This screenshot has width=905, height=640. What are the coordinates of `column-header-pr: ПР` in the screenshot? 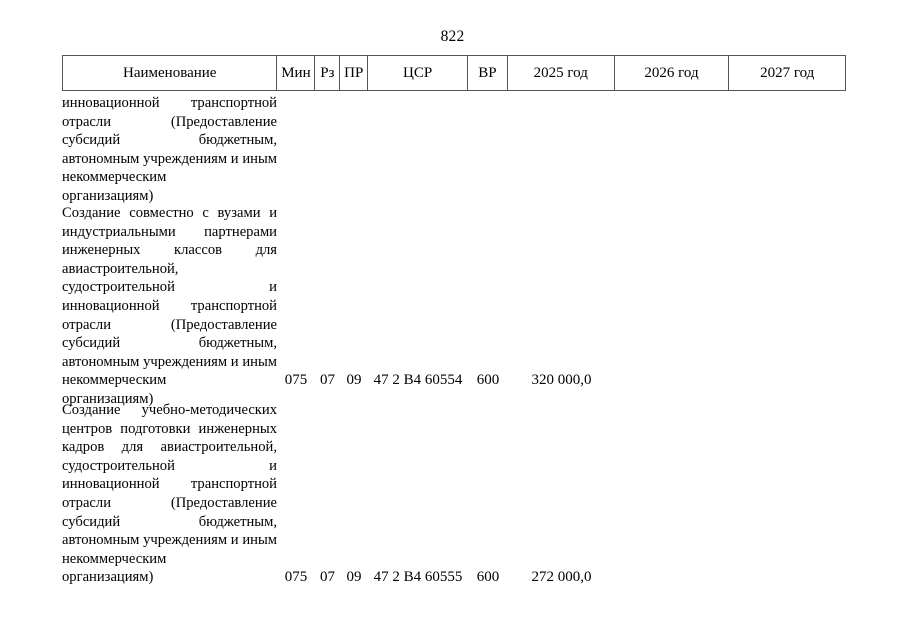 It's located at (354, 73).